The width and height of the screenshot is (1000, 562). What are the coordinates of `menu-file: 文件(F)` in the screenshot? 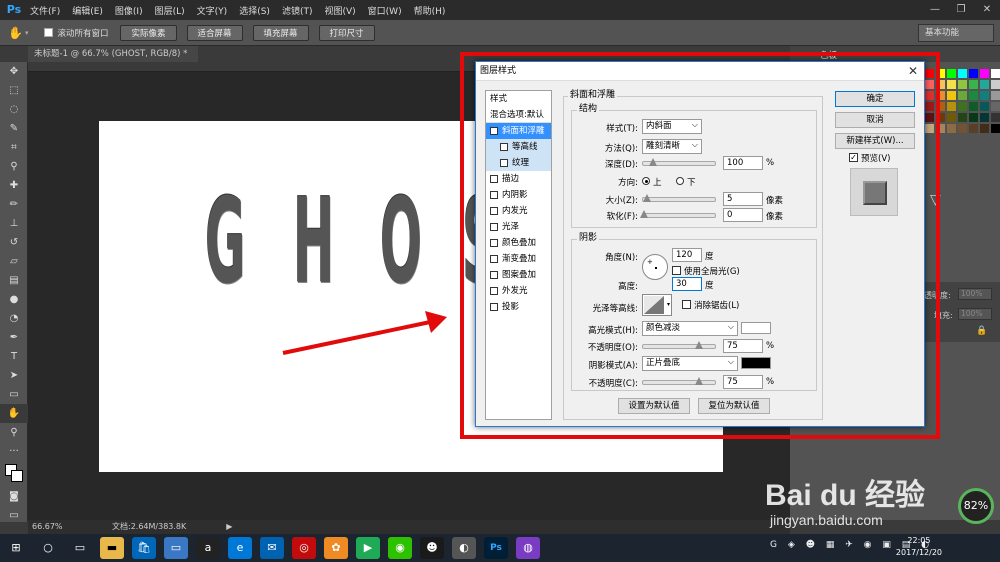 It's located at (45, 10).